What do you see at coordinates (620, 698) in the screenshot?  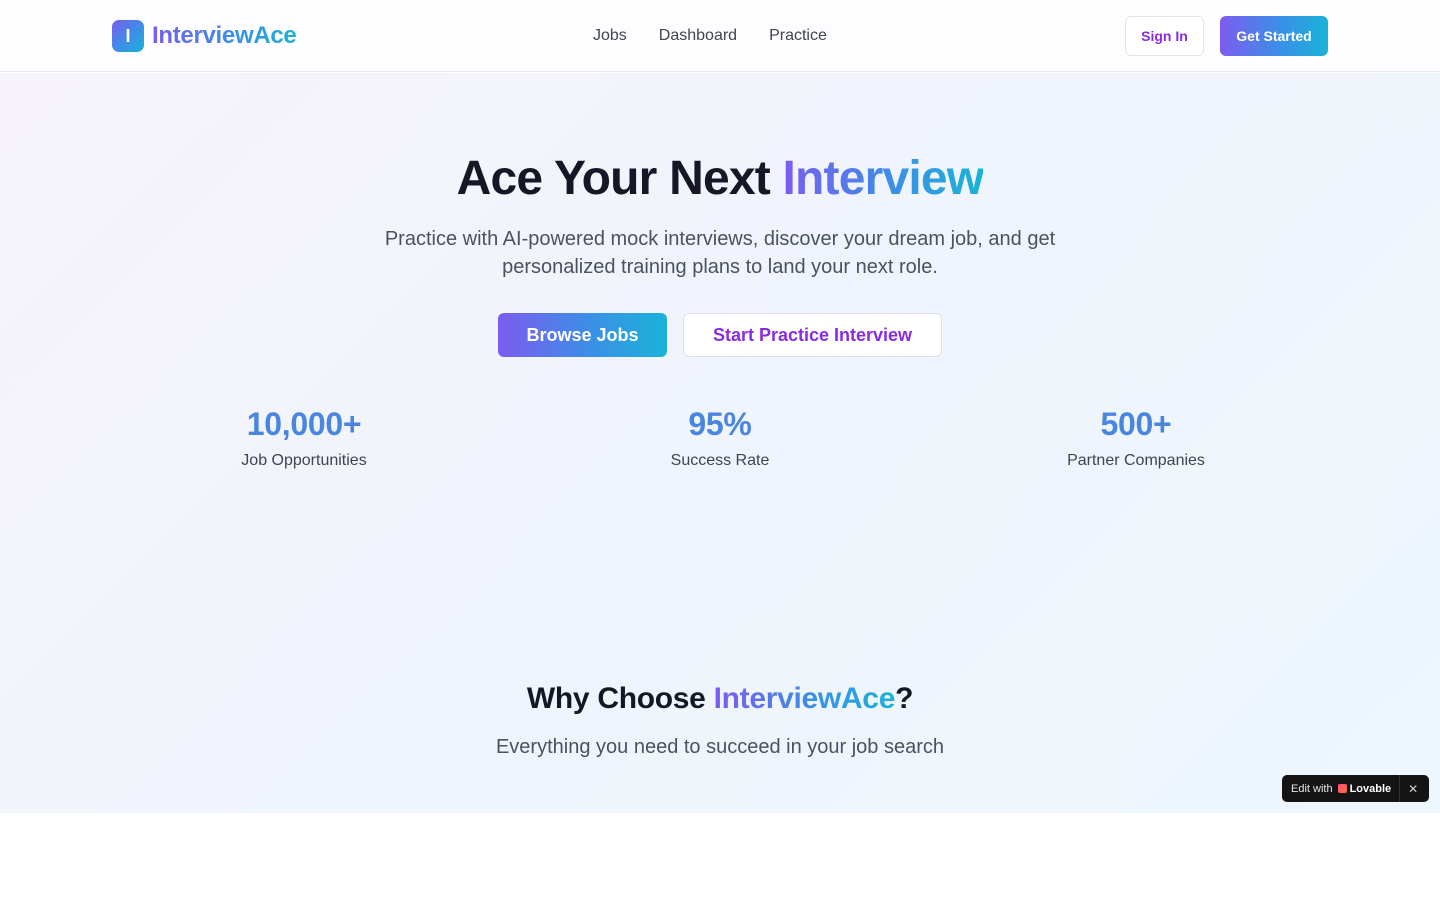 I see `why-title-before: Why Choose` at bounding box center [620, 698].